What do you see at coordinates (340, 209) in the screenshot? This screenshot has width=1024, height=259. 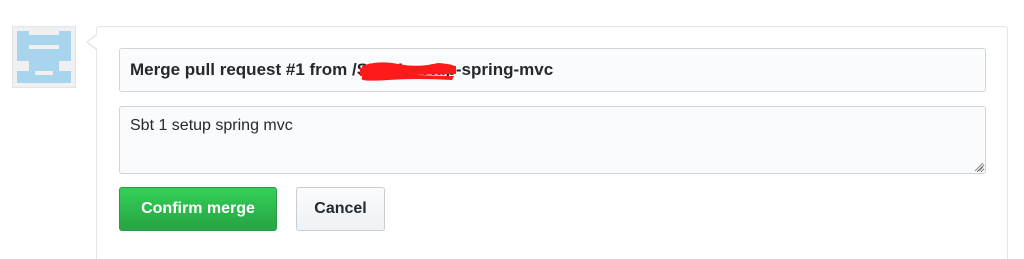 I see `cancel-button: Cancel` at bounding box center [340, 209].